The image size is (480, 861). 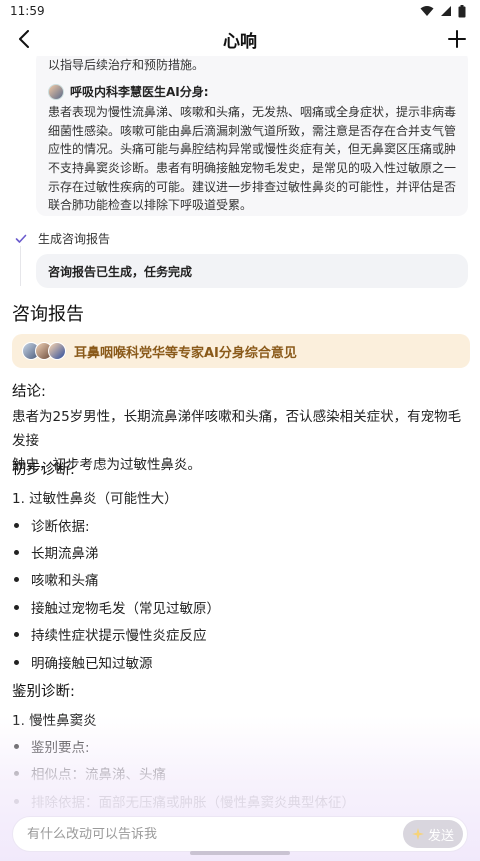 What do you see at coordinates (240, 853) in the screenshot?
I see `home-indicator` at bounding box center [240, 853].